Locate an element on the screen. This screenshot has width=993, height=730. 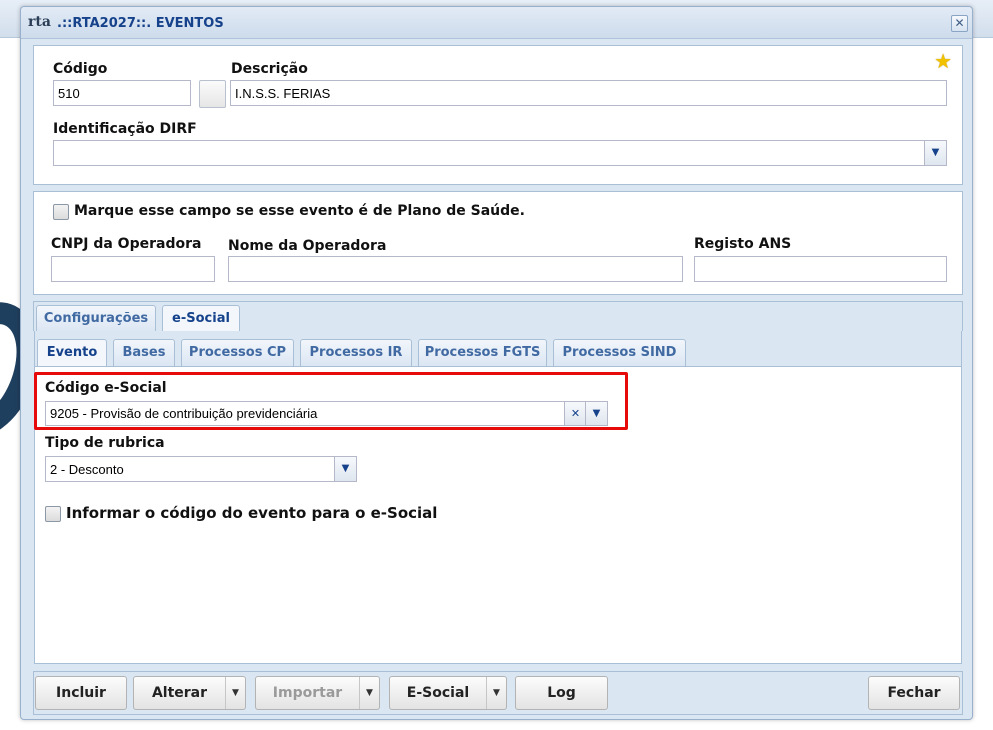
importar-menu-arrow-icon: ▼ is located at coordinates (369, 693).